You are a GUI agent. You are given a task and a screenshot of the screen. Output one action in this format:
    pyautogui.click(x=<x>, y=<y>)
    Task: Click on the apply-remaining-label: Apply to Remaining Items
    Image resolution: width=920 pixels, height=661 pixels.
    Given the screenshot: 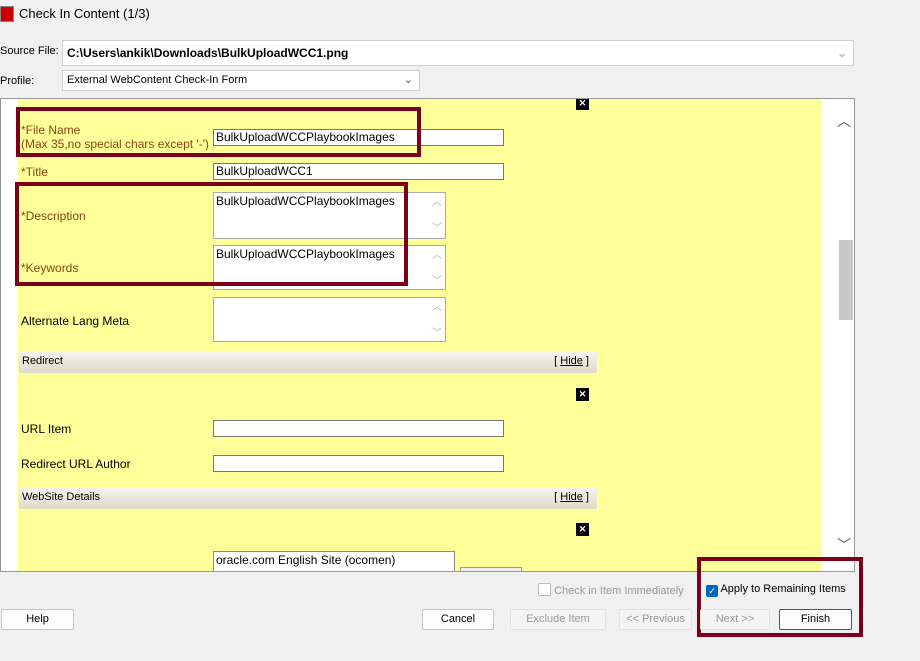 What is the action you would take?
    pyautogui.click(x=783, y=589)
    